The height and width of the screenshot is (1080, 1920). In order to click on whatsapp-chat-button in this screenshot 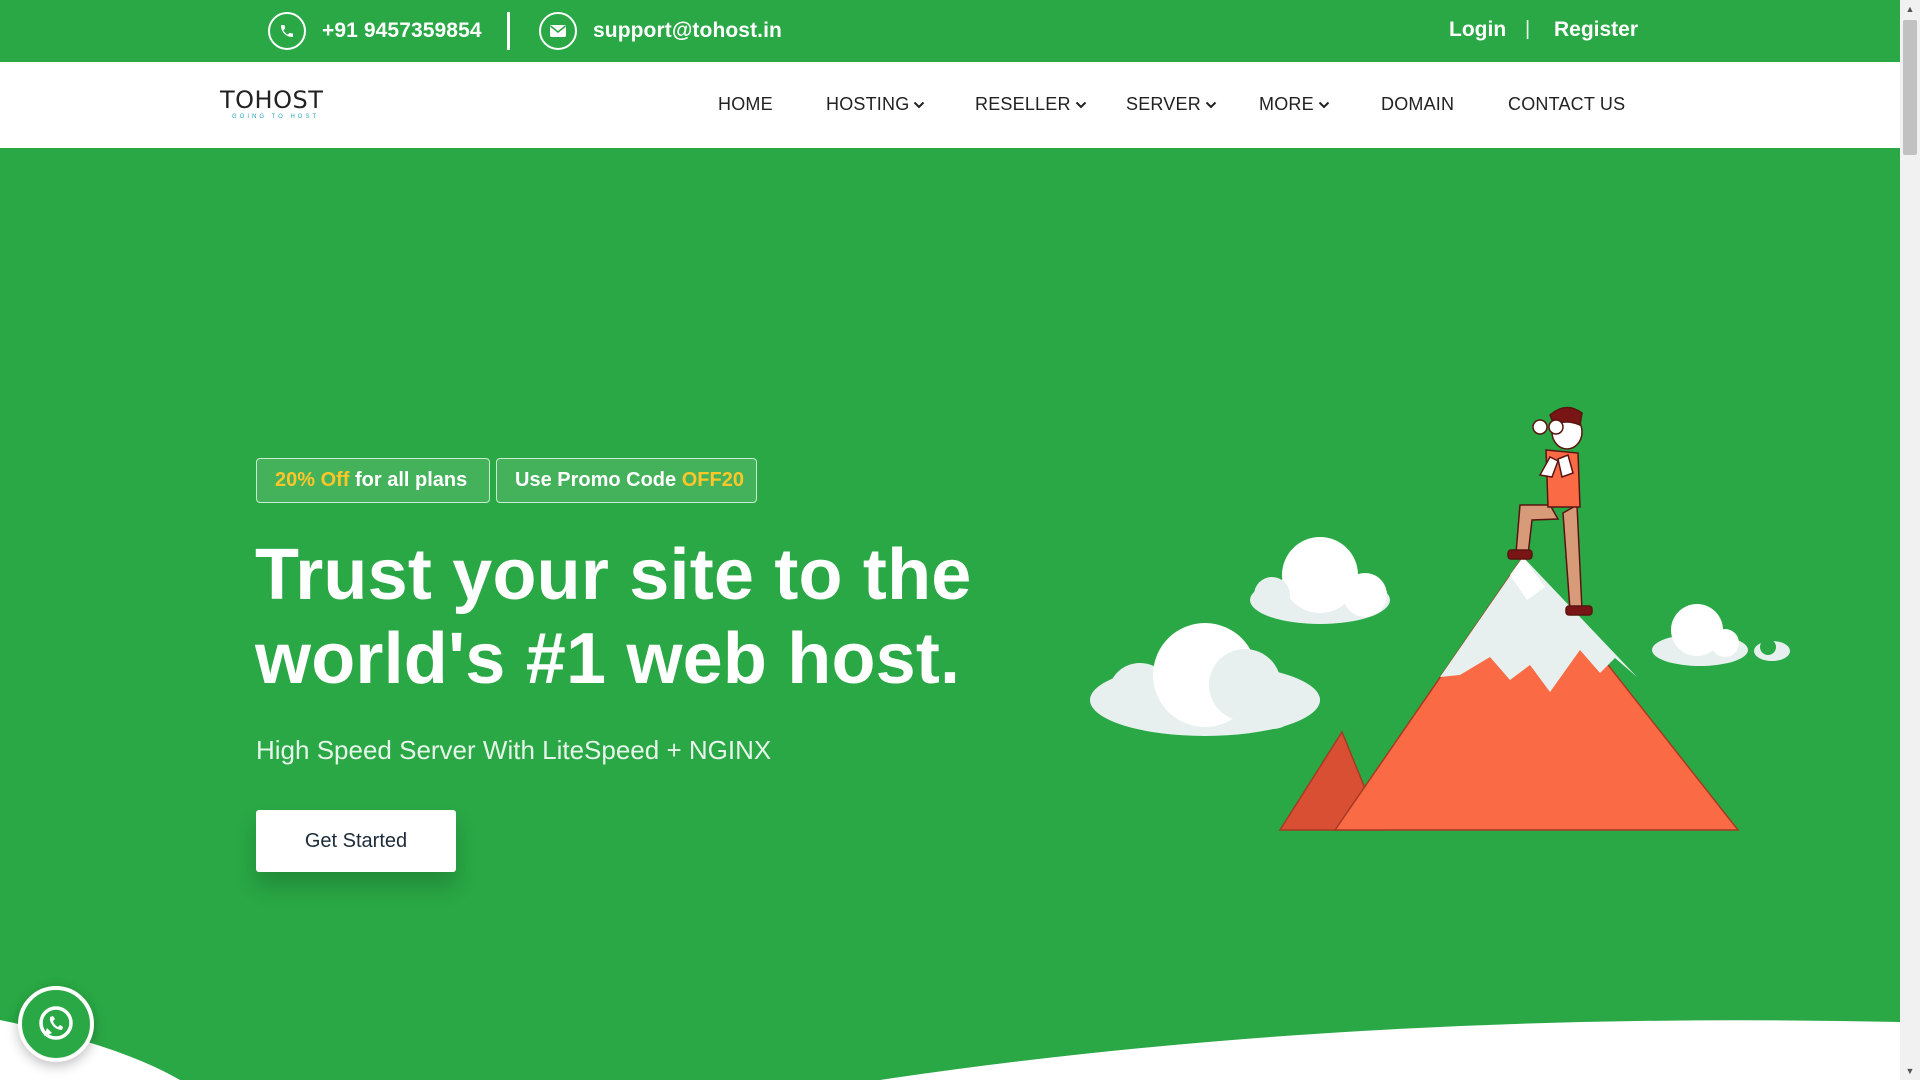, I will do `click(56, 1024)`.